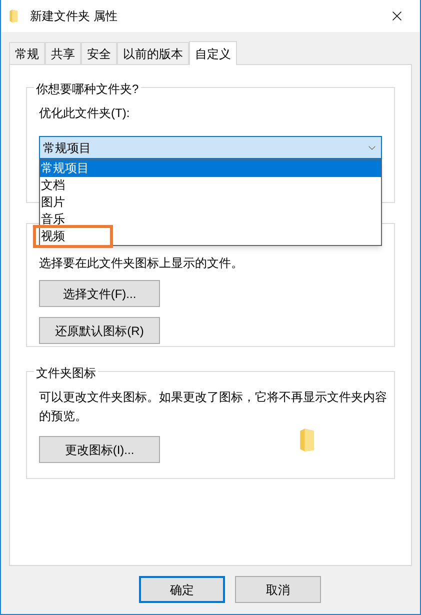  Describe the element at coordinates (66, 373) in the screenshot. I see `group-title: 文件夹图标` at that location.